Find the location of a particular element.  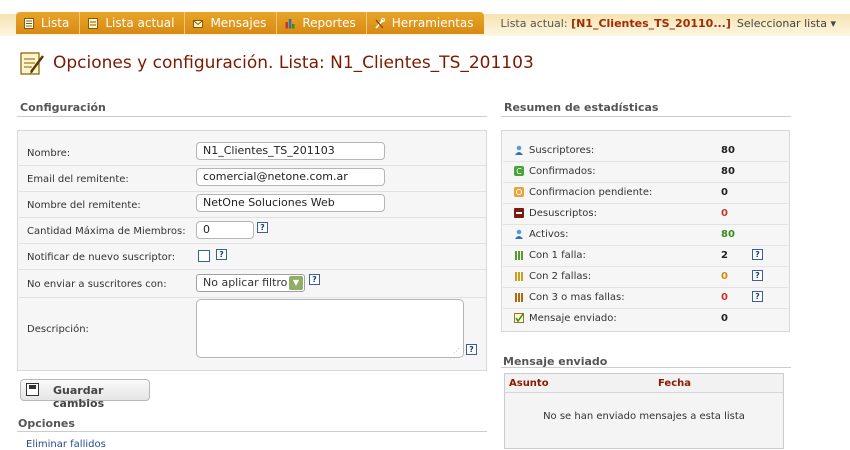

stat-row-desuscriptos: Desuscriptos: 0 is located at coordinates (645, 214).